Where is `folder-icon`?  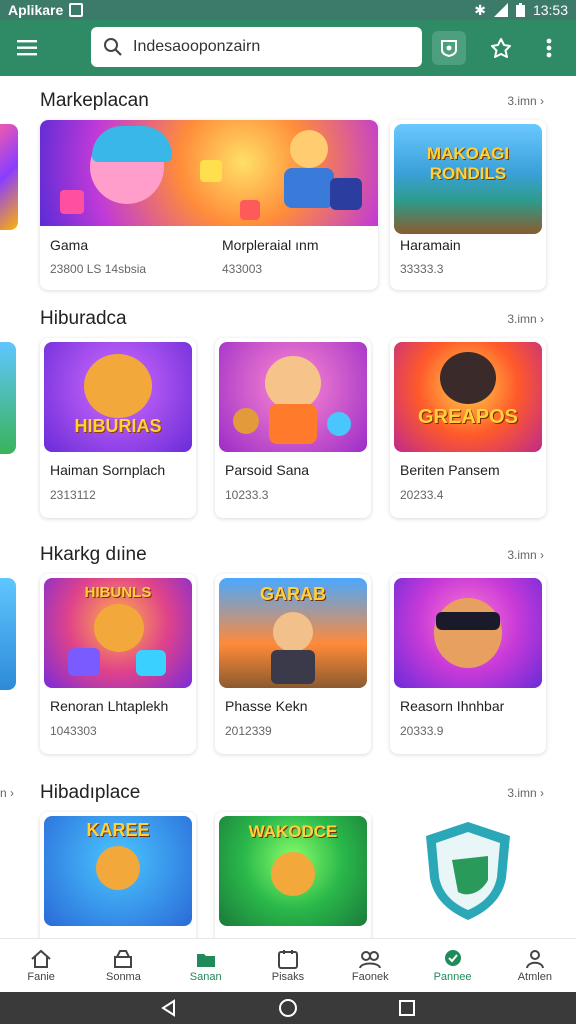 folder-icon is located at coordinates (205, 960).